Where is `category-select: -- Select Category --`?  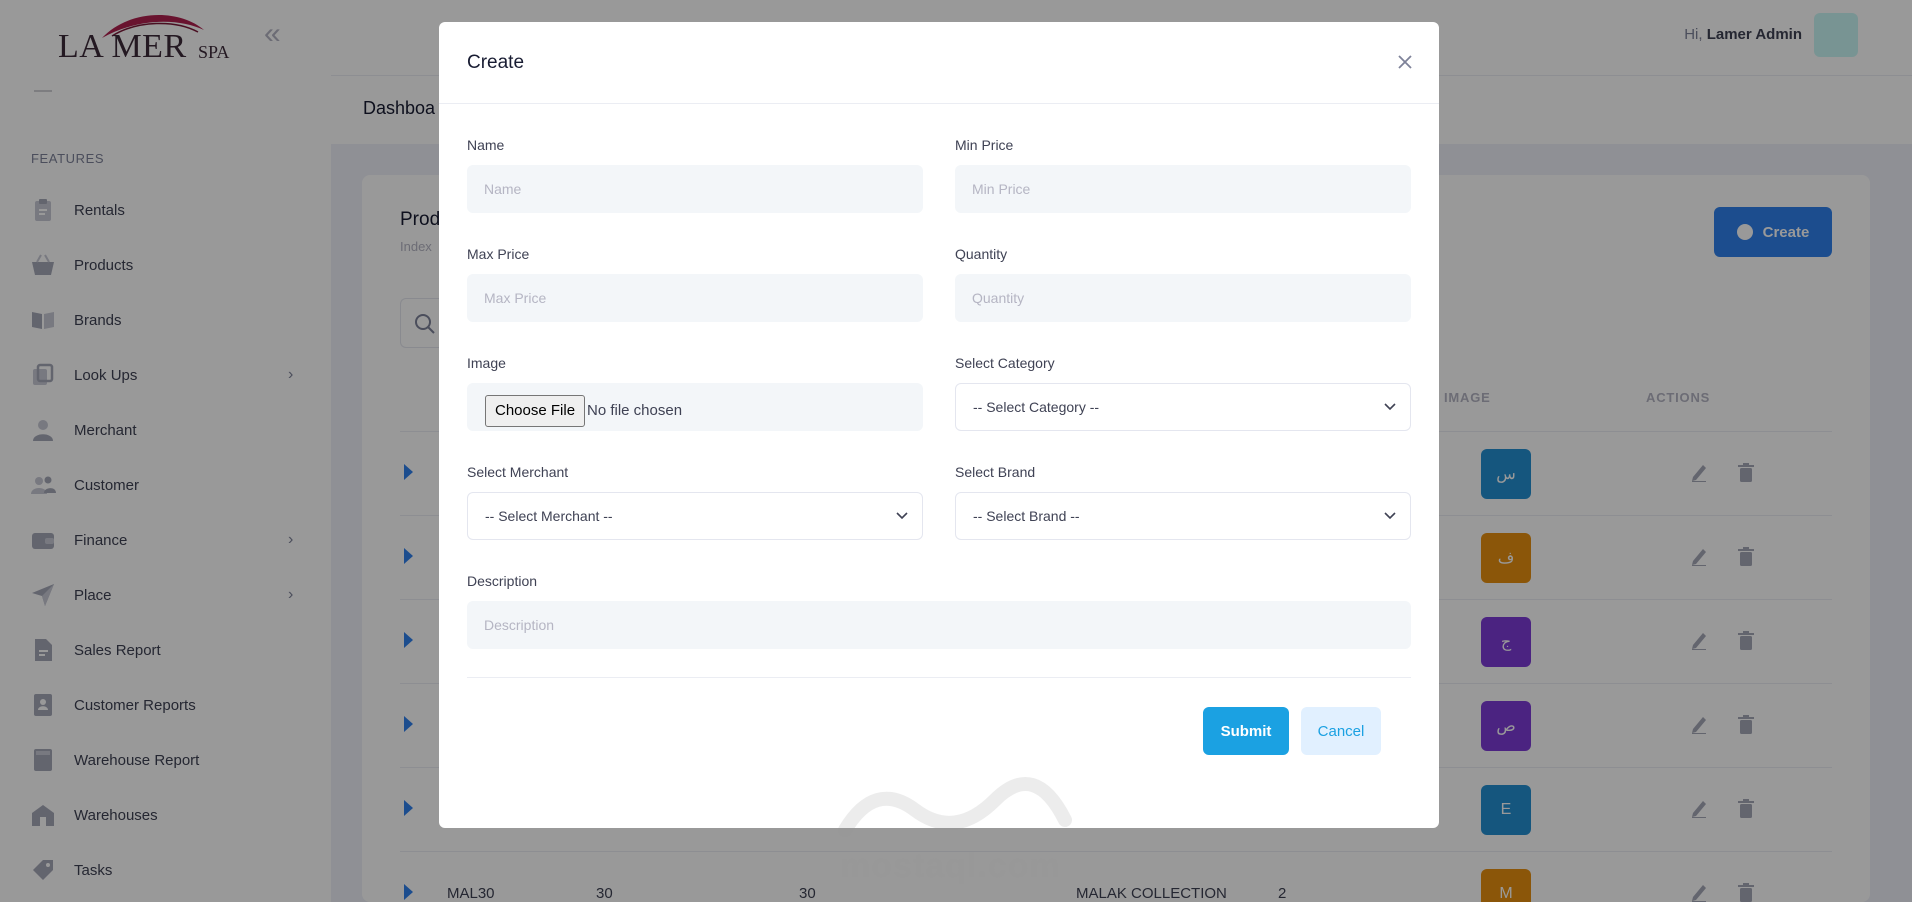 category-select: -- Select Category -- is located at coordinates (1183, 407).